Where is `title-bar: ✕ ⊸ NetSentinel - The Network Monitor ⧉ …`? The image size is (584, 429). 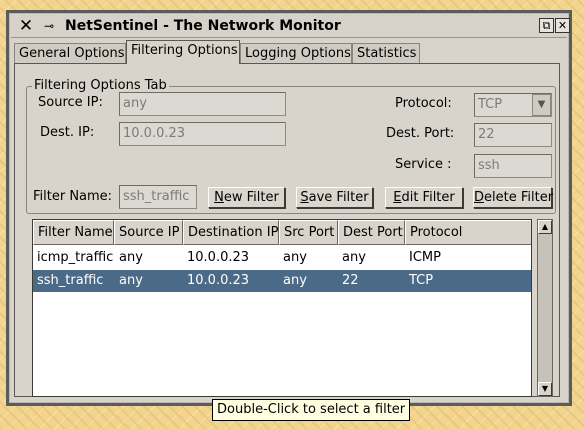 title-bar: ✕ ⊸ NetSentinel - The Network Monitor ⧉ … is located at coordinates (290, 26).